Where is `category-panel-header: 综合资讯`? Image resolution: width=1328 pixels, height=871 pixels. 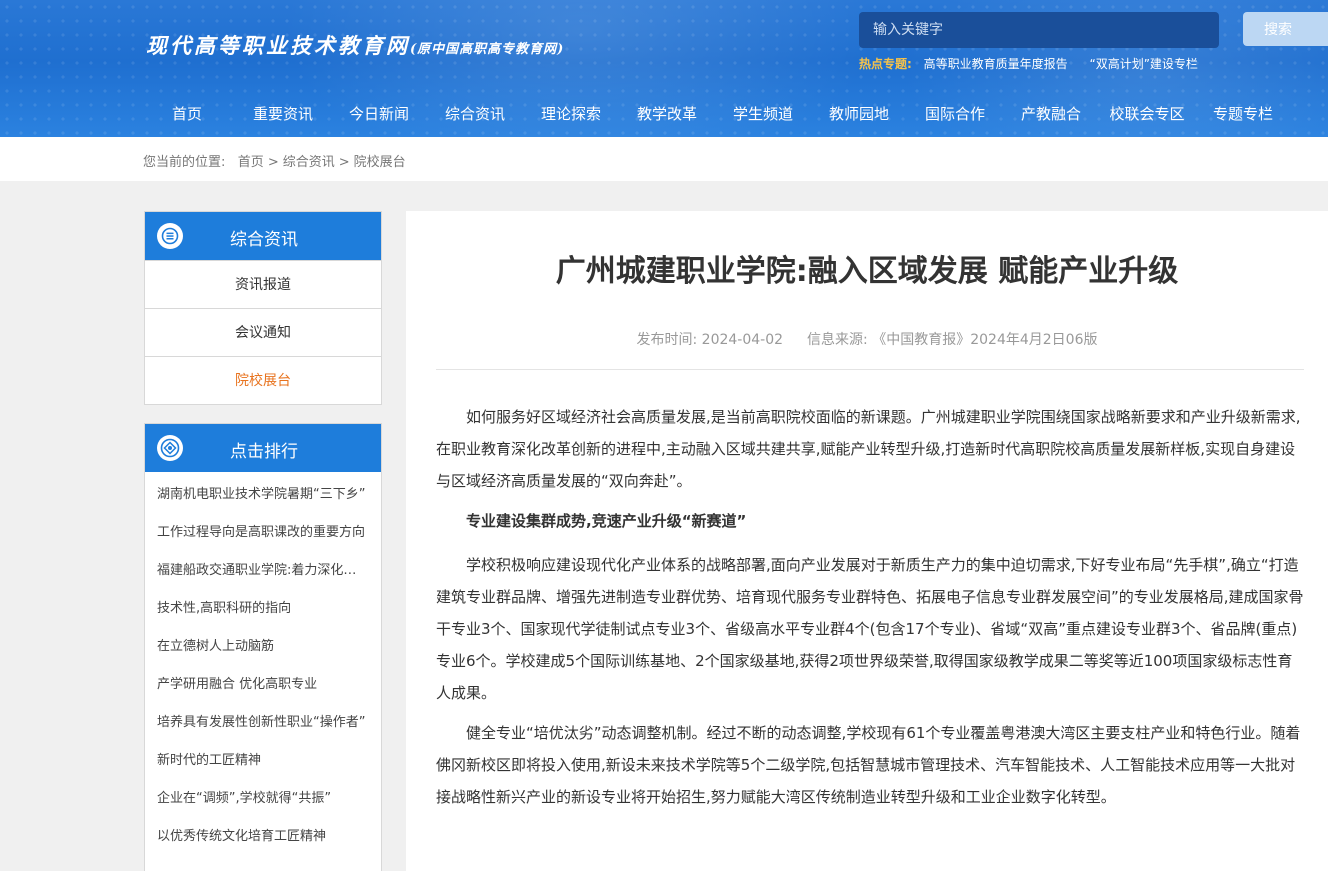 category-panel-header: 综合资讯 is located at coordinates (263, 236).